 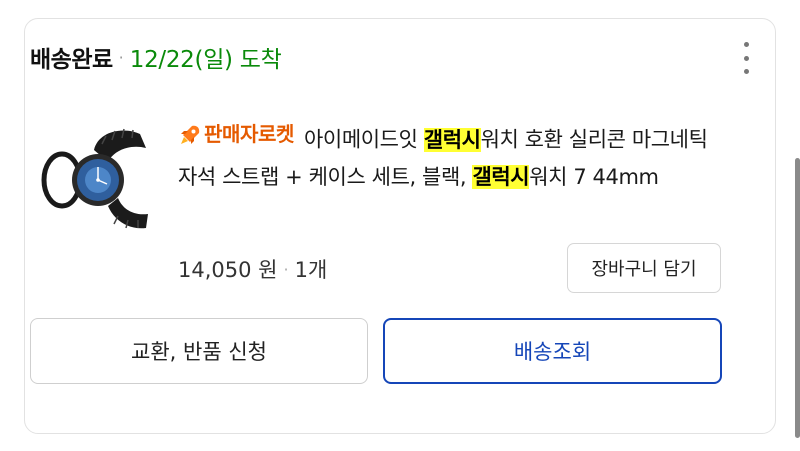 I want to click on title-text-3: 워치 7 44mm, so click(x=594, y=176).